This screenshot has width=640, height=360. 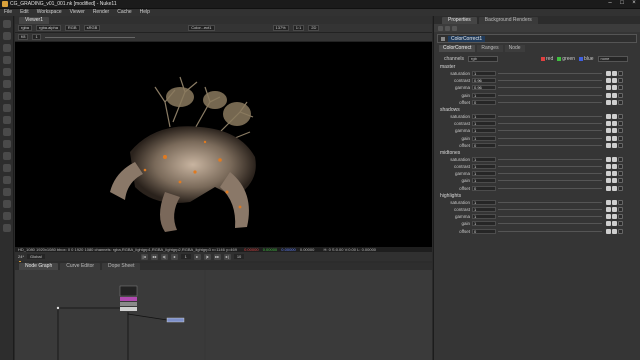 What do you see at coordinates (21, 256) in the screenshot?
I see `fps-field: 24*` at bounding box center [21, 256].